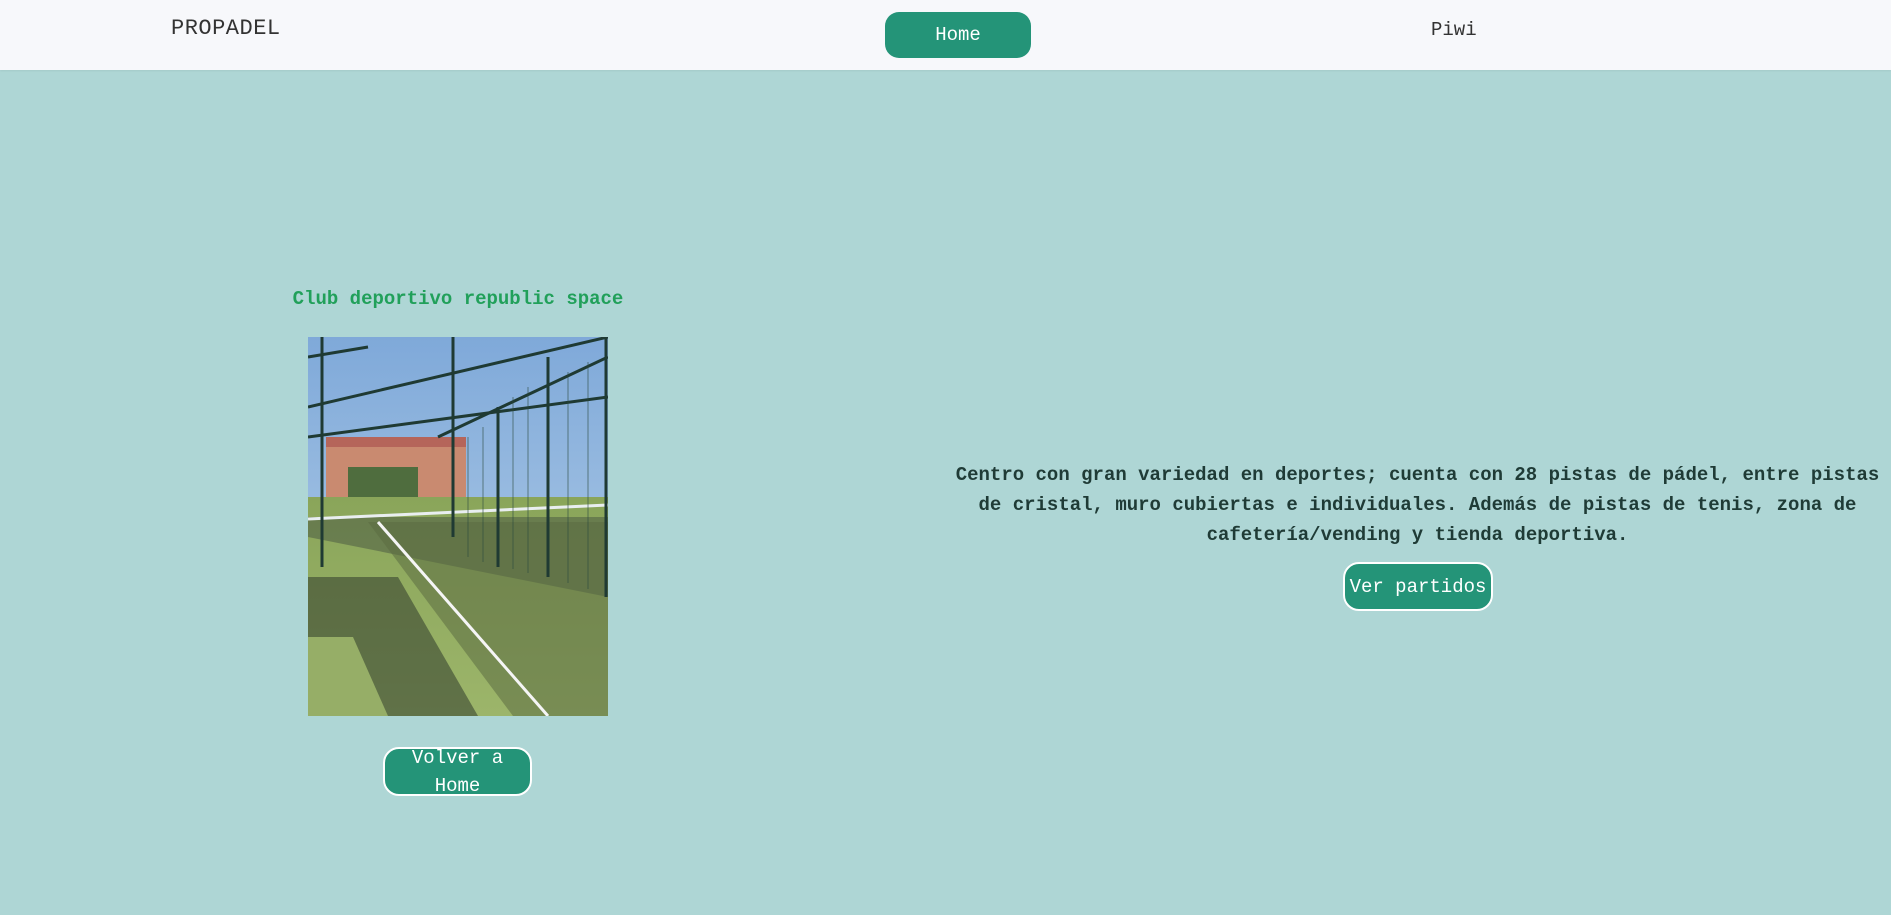 Image resolution: width=1891 pixels, height=915 pixels. Describe the element at coordinates (1454, 30) in the screenshot. I see `user-name-link: Piwi` at that location.